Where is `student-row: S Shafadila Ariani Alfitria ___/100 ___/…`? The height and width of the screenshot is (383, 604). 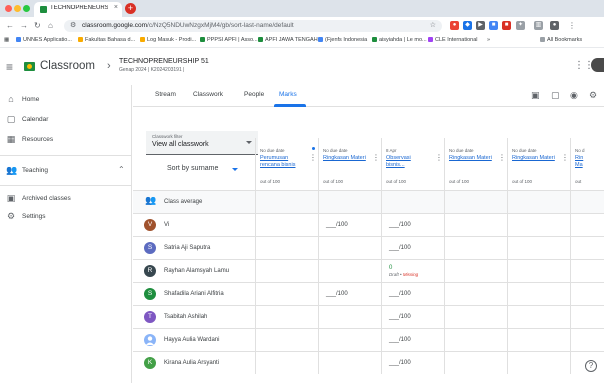
student-row: S Shafadila Ariani Alfitria ___/100 ___/… is located at coordinates (368, 293).